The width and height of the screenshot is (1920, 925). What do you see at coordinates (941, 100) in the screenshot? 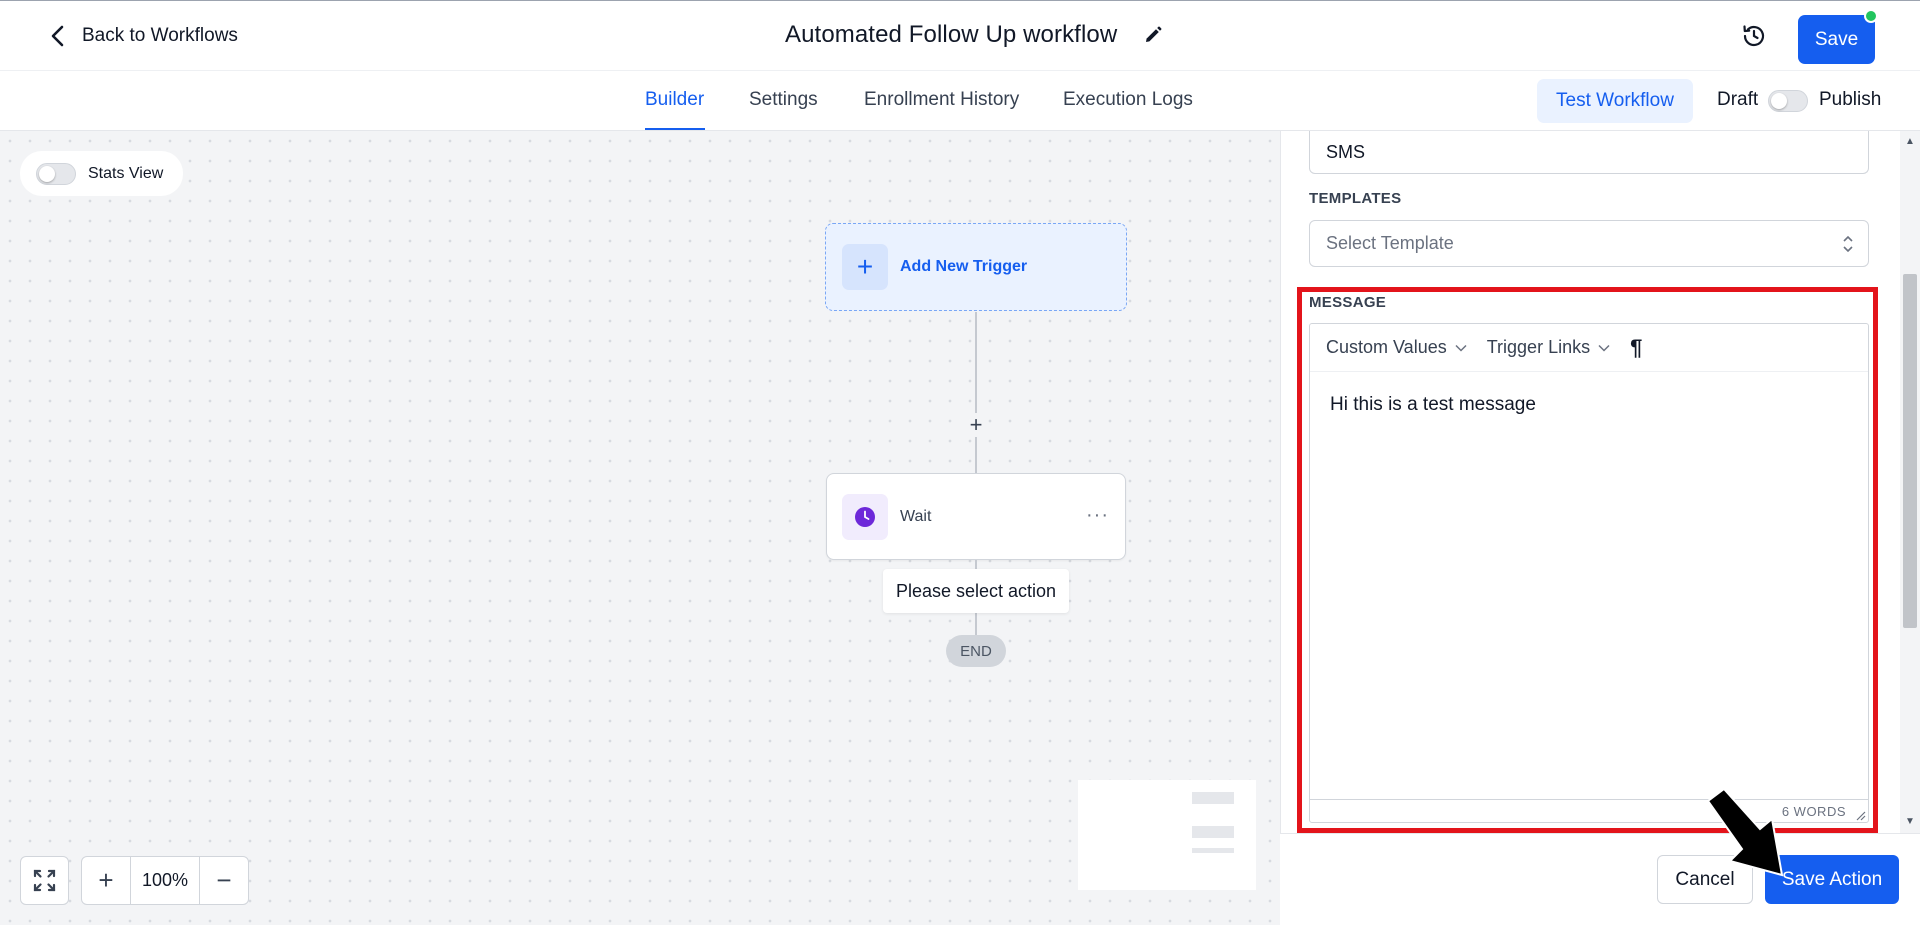
I see `tab-enrollment-history: Enrollment History` at bounding box center [941, 100].